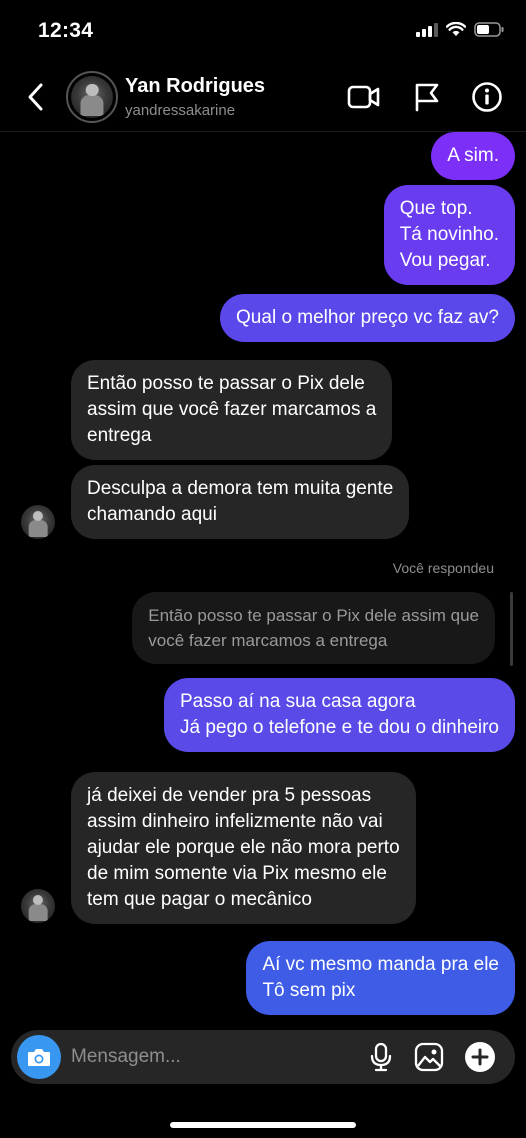  I want to click on quoted-text: você fazer marcamos a entrega, so click(268, 640).